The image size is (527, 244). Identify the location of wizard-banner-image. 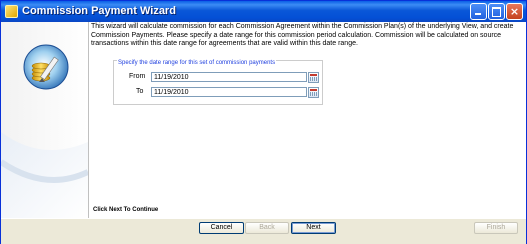
(45, 131).